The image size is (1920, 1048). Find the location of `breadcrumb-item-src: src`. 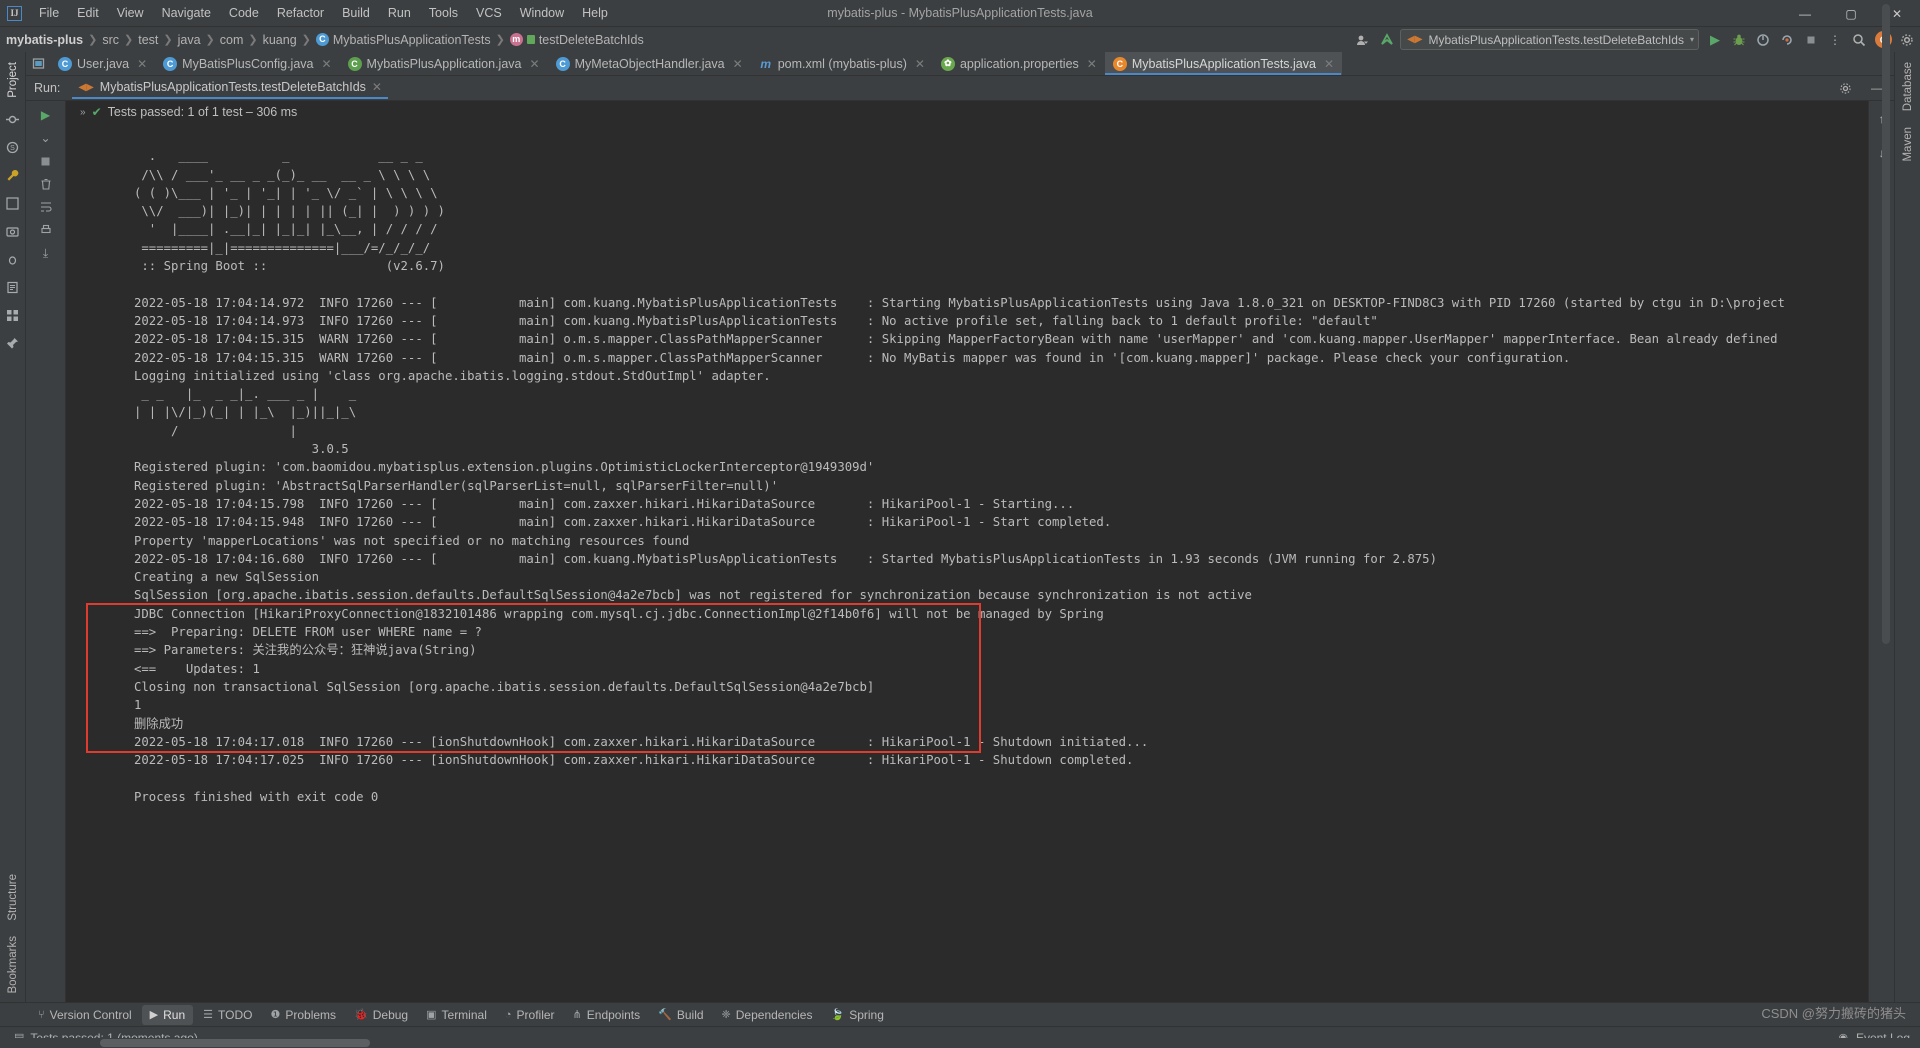

breadcrumb-item-src: src is located at coordinates (110, 40).